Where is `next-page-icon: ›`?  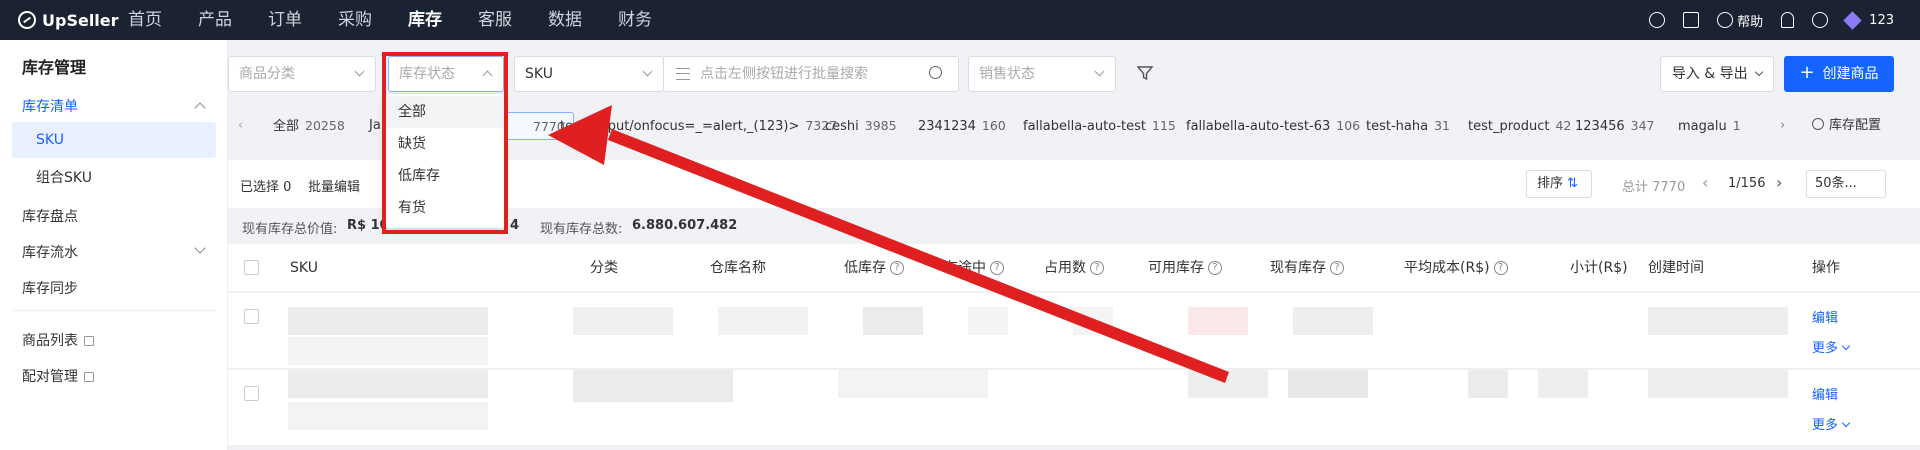
next-page-icon: › is located at coordinates (1779, 182).